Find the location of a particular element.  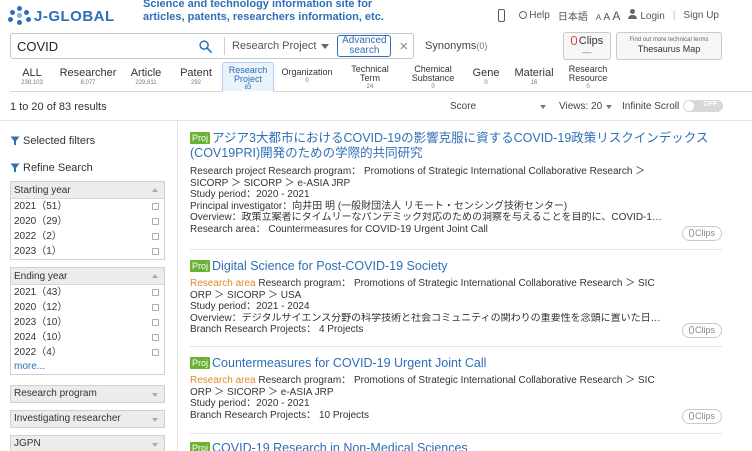

tab-gene: Gene 0 is located at coordinates (486, 76).